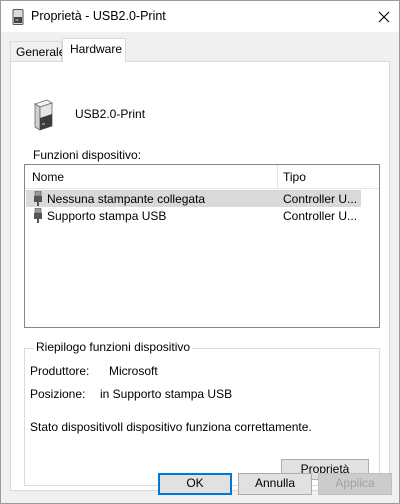 The height and width of the screenshot is (504, 400). What do you see at coordinates (94, 50) in the screenshot?
I see `tab-hardware: Hardware` at bounding box center [94, 50].